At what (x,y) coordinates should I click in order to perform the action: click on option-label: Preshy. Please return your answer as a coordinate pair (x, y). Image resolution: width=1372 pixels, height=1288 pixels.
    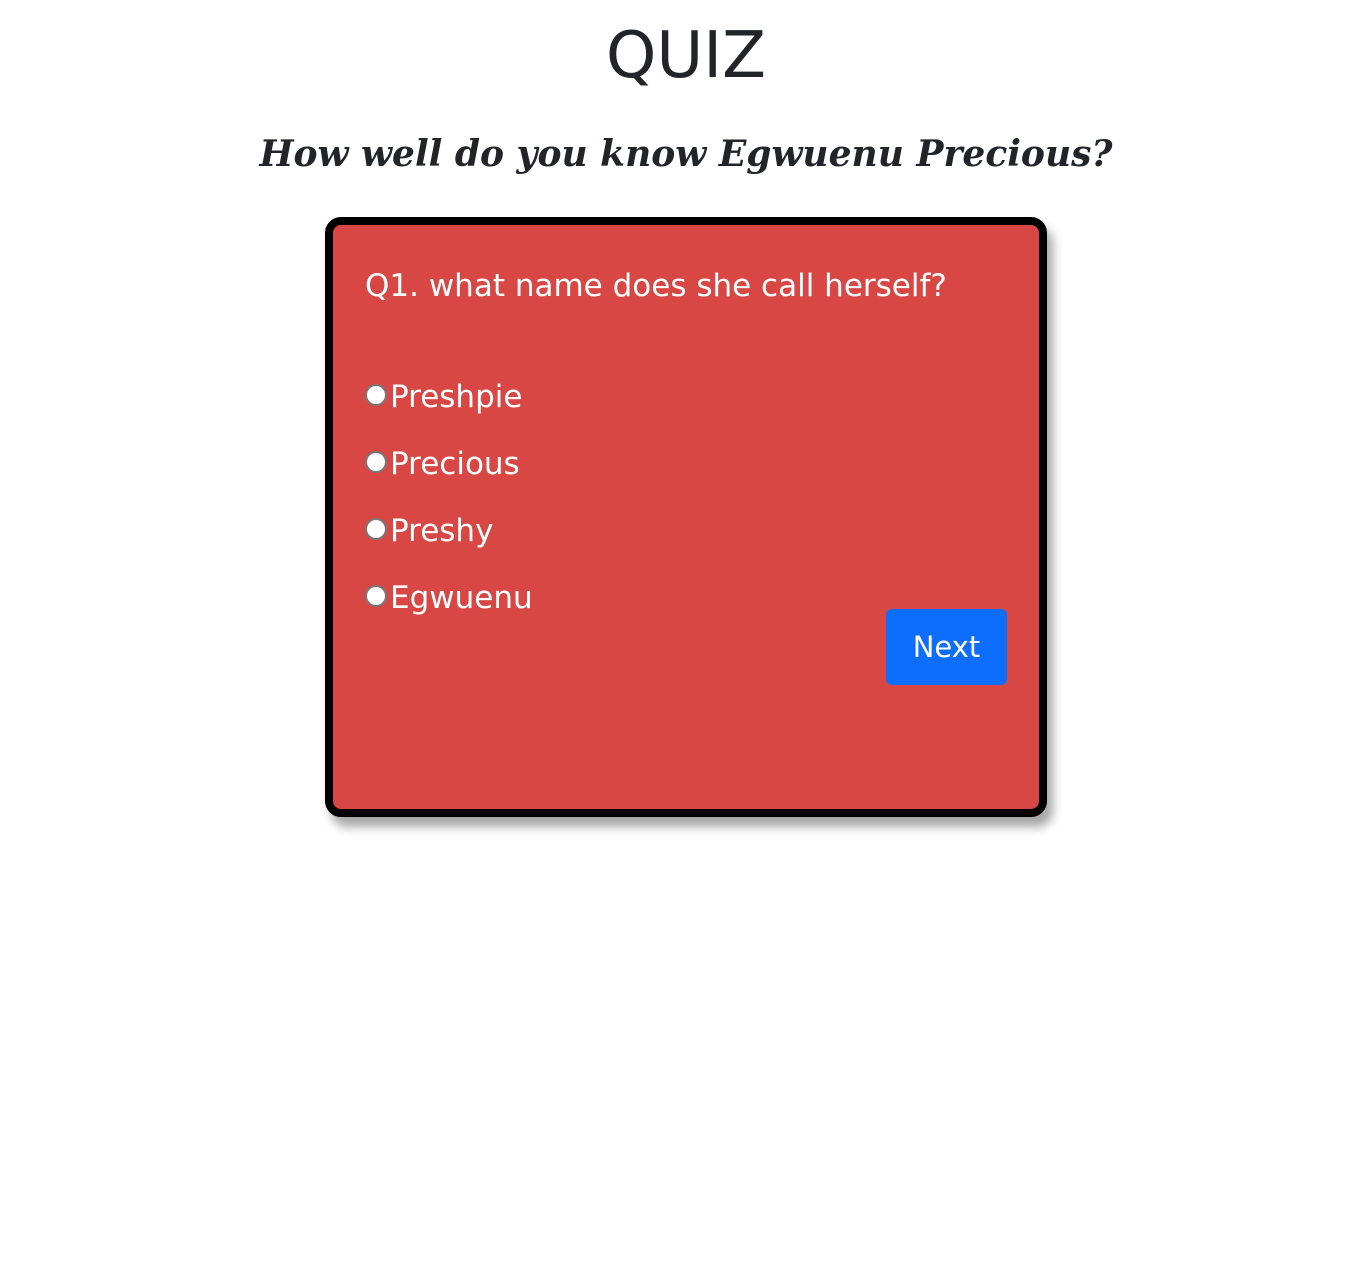
    Looking at the image, I should click on (441, 531).